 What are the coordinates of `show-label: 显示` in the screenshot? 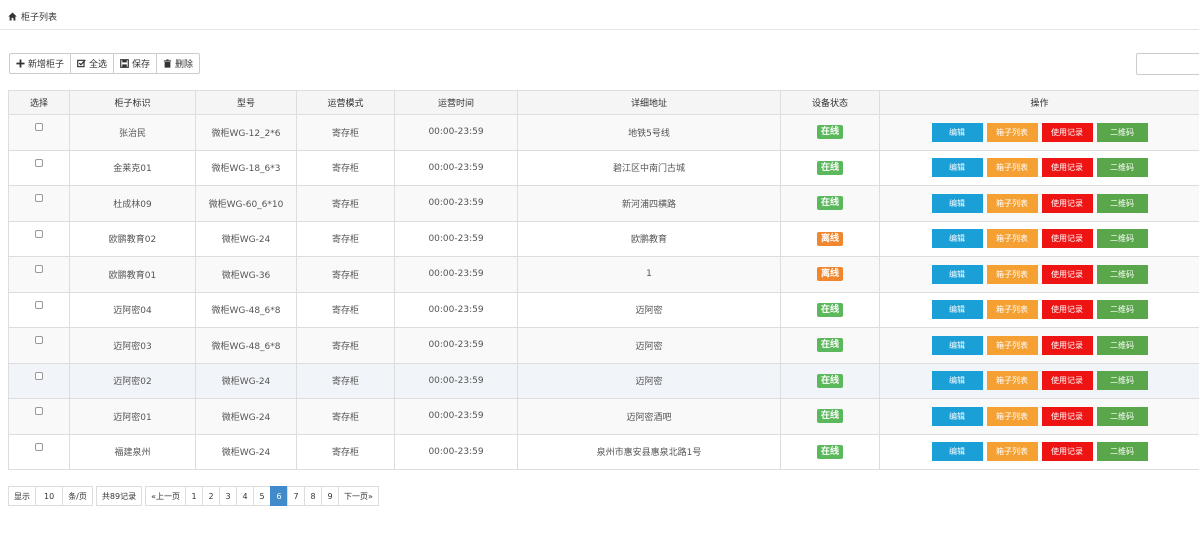 It's located at (22, 496).